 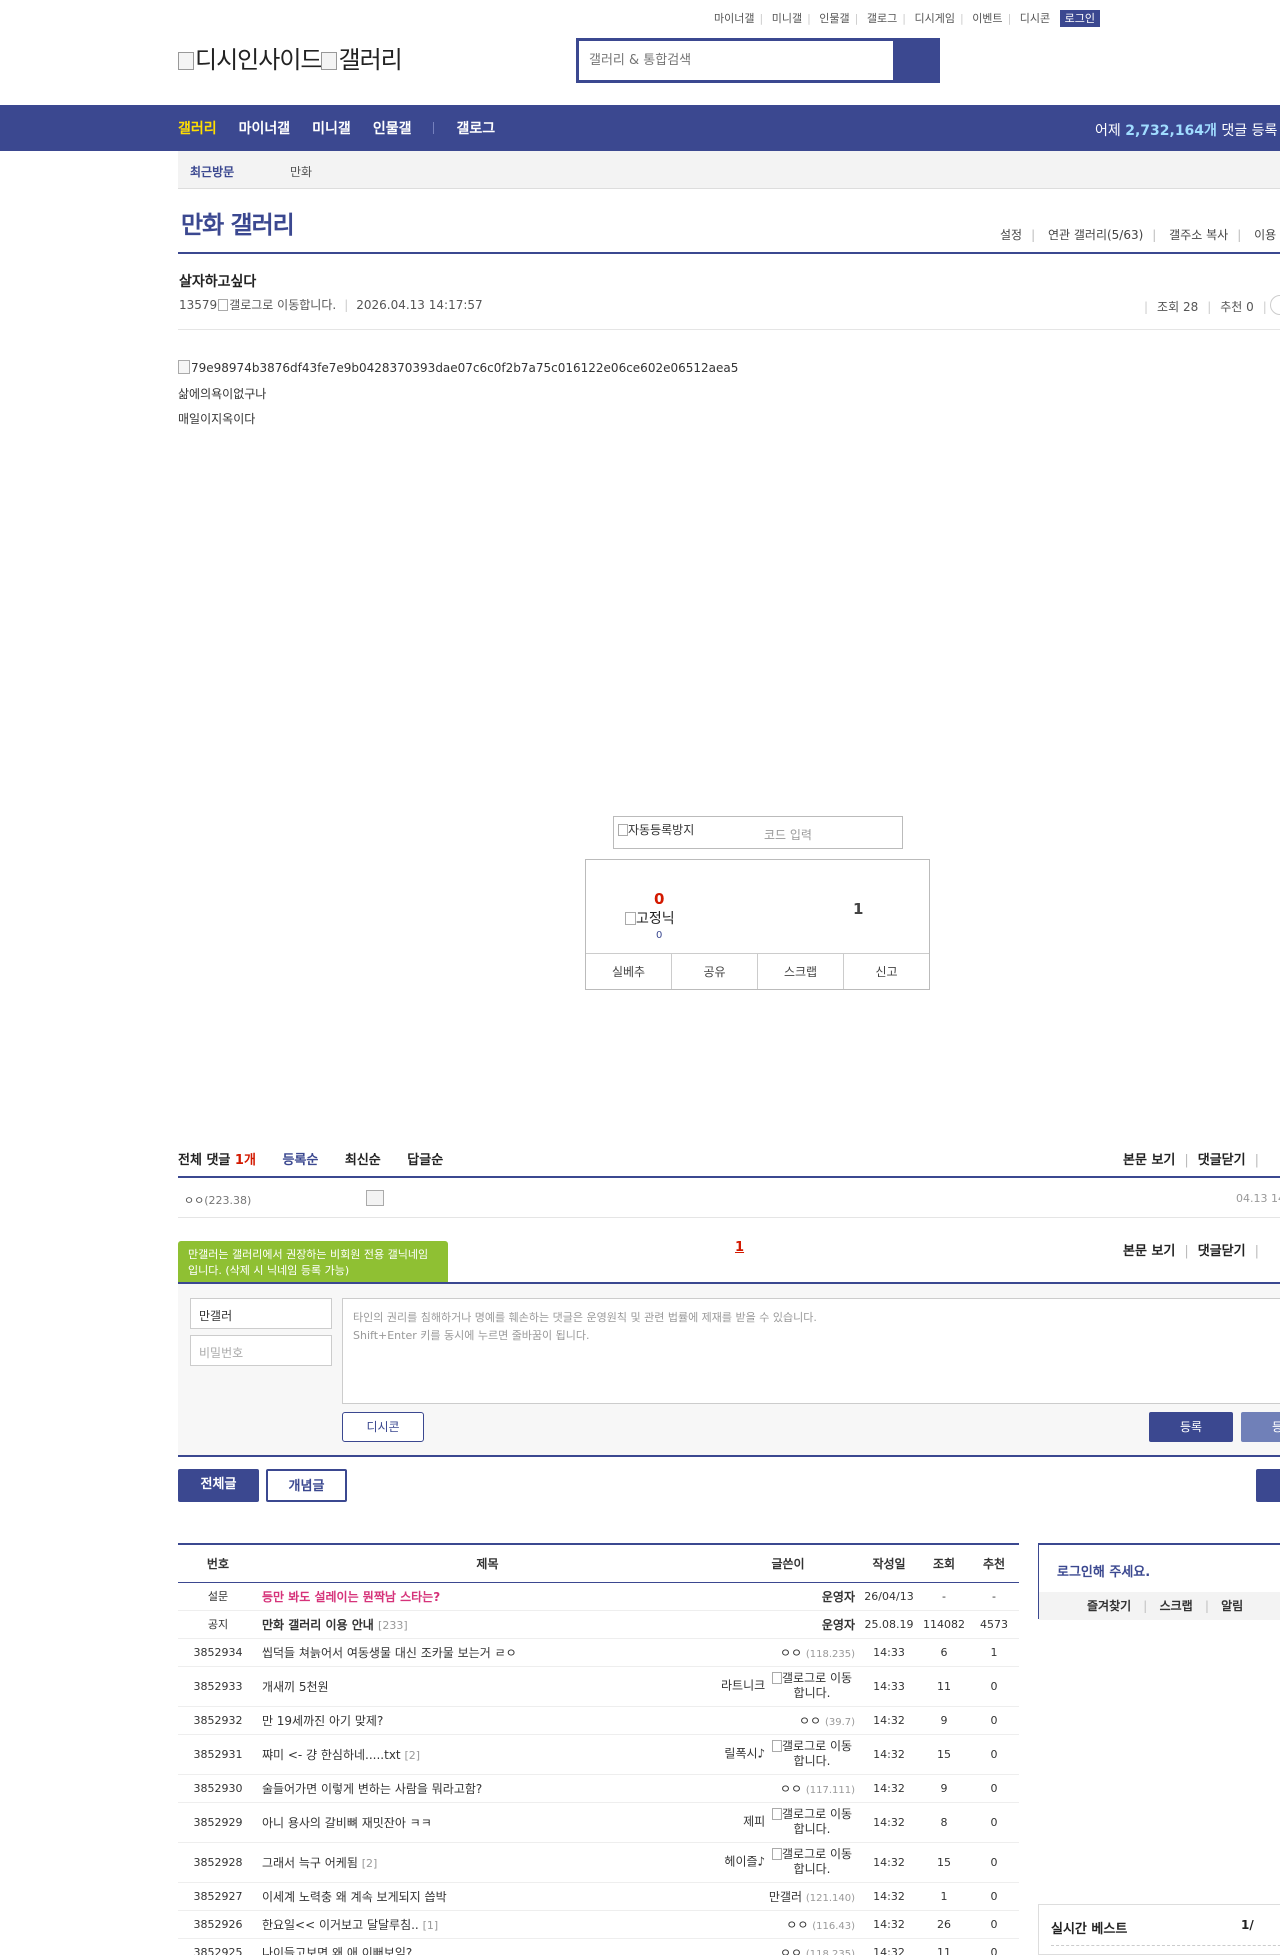 What do you see at coordinates (337, 1950) in the screenshot?
I see `row-title-text: 나이들고보면 왜 애 이뻐보임?` at bounding box center [337, 1950].